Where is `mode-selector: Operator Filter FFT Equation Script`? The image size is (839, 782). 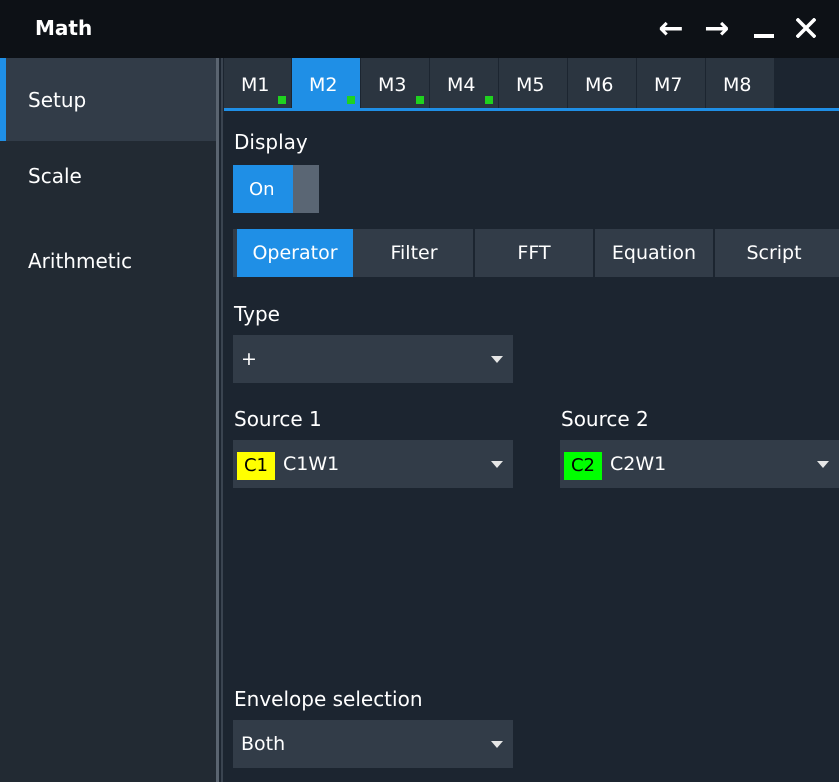 mode-selector: Operator Filter FFT Equation Script is located at coordinates (536, 253).